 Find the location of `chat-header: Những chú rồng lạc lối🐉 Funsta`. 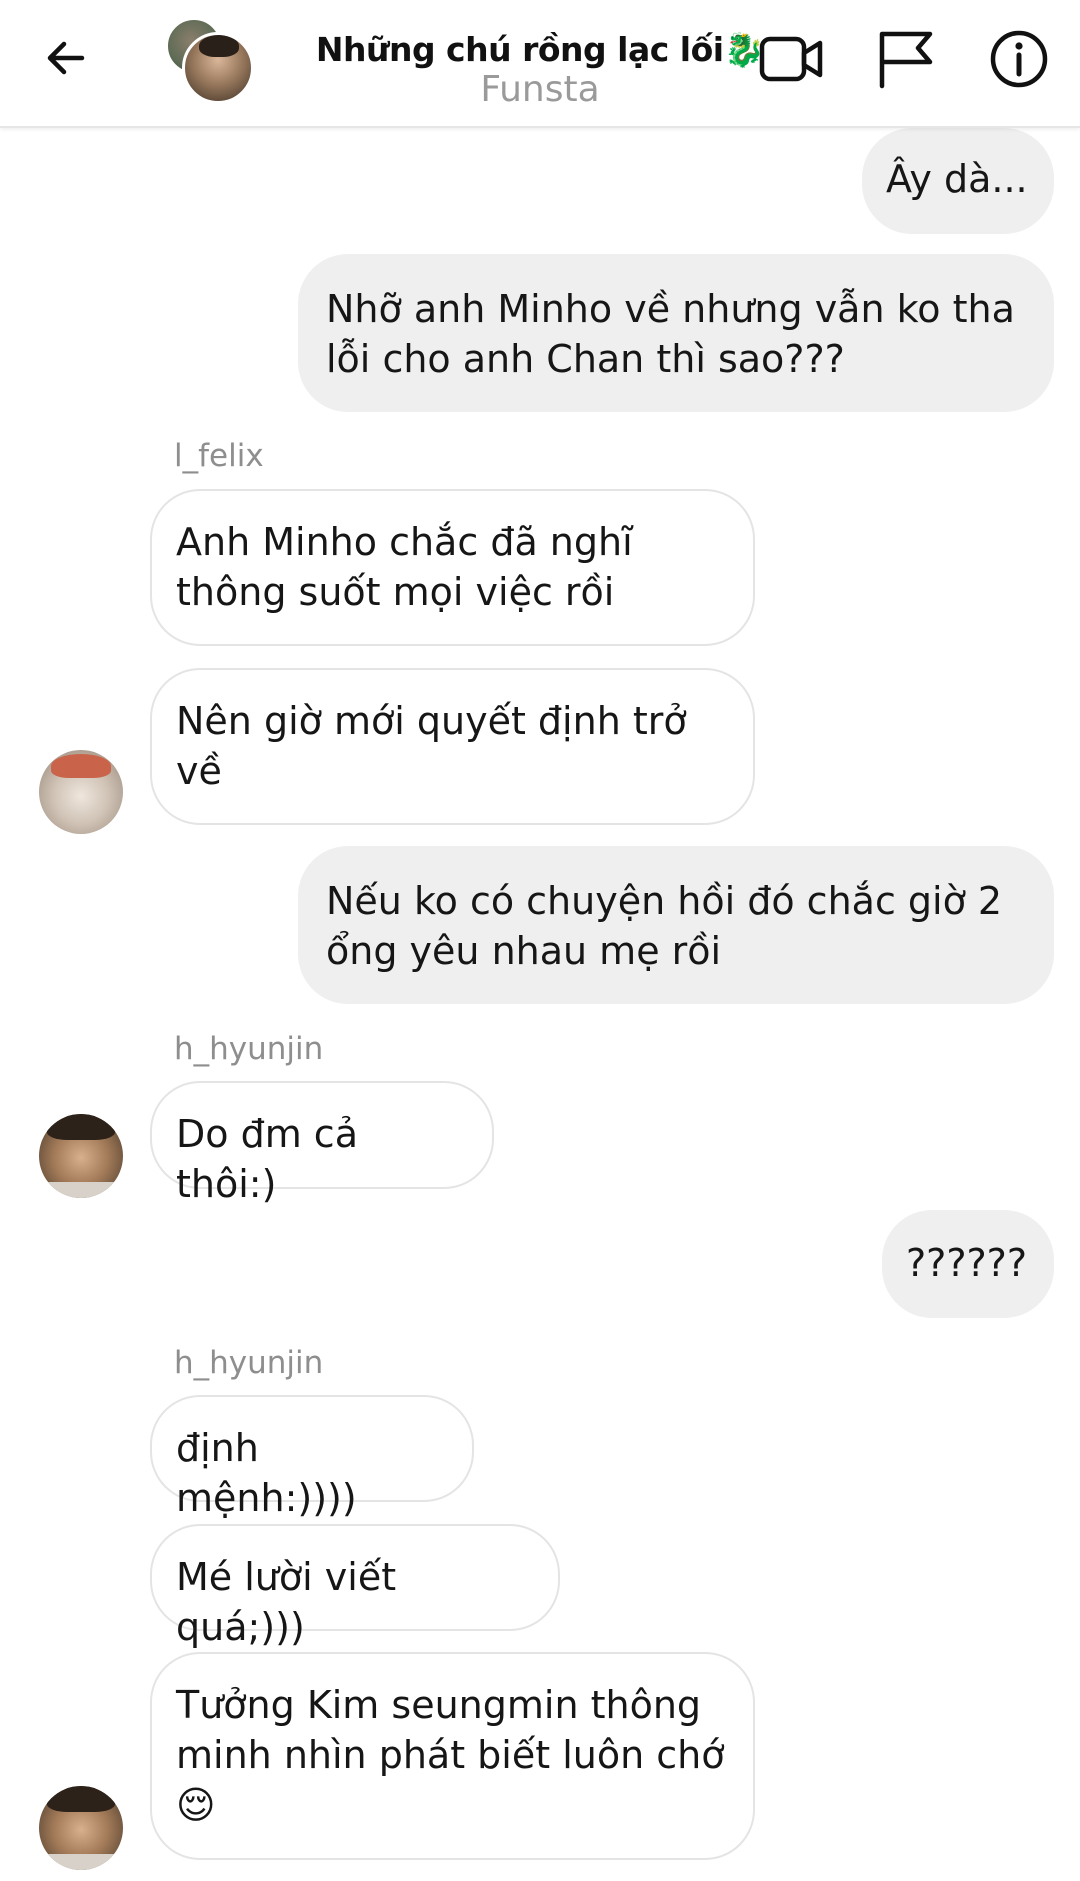

chat-header: Những chú rồng lạc lối🐉 Funsta is located at coordinates (540, 64).